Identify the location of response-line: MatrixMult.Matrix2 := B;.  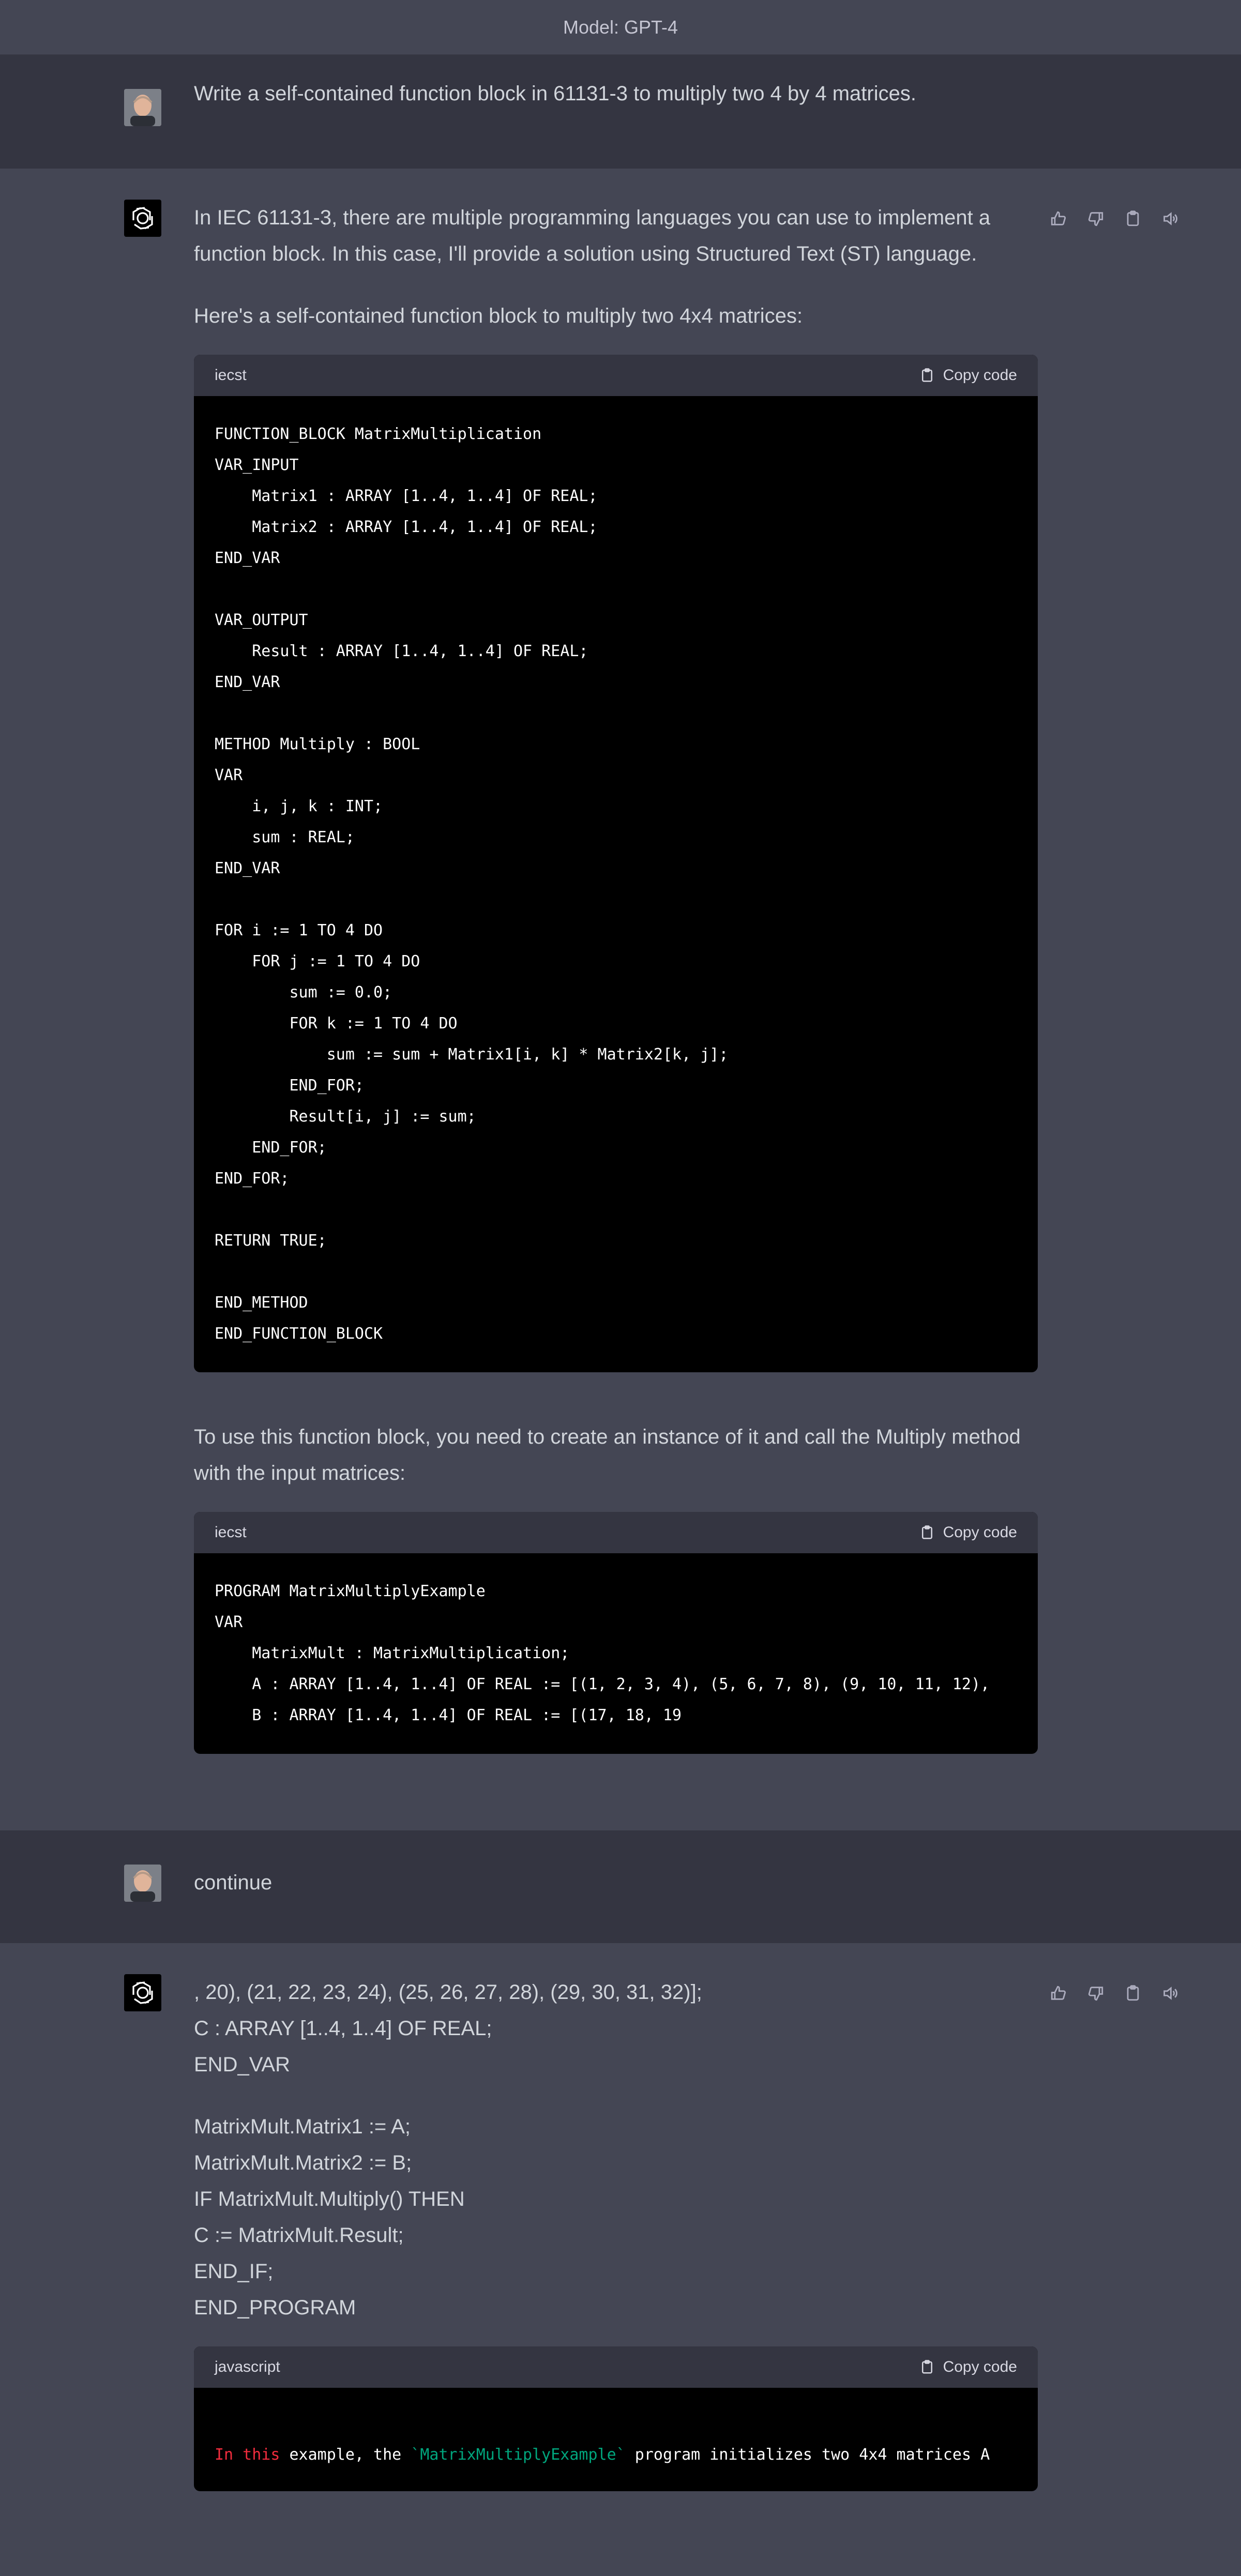
(303, 2163).